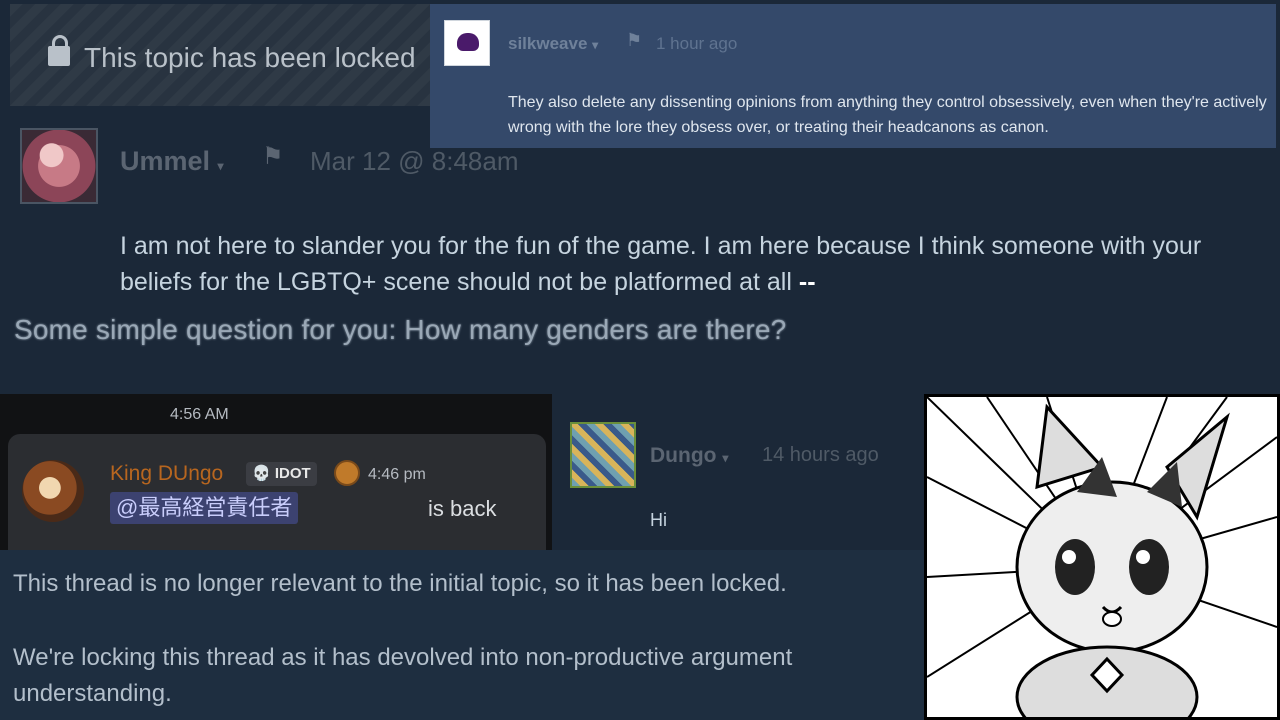 This screenshot has width=1280, height=720. I want to click on locked-text: This topic has been locked, so click(250, 57).